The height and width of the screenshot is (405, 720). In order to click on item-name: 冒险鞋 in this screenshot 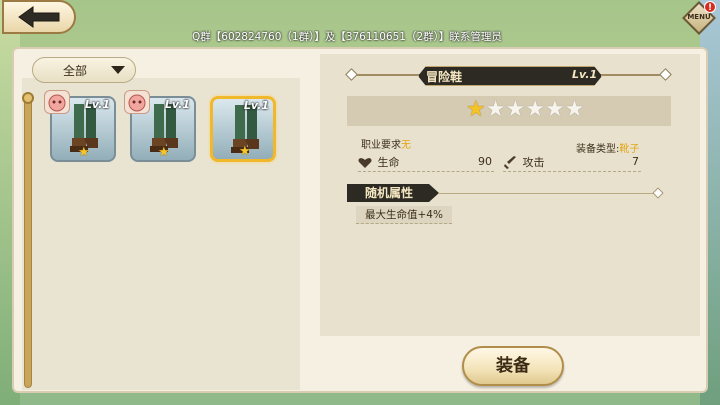, I will do `click(444, 77)`.